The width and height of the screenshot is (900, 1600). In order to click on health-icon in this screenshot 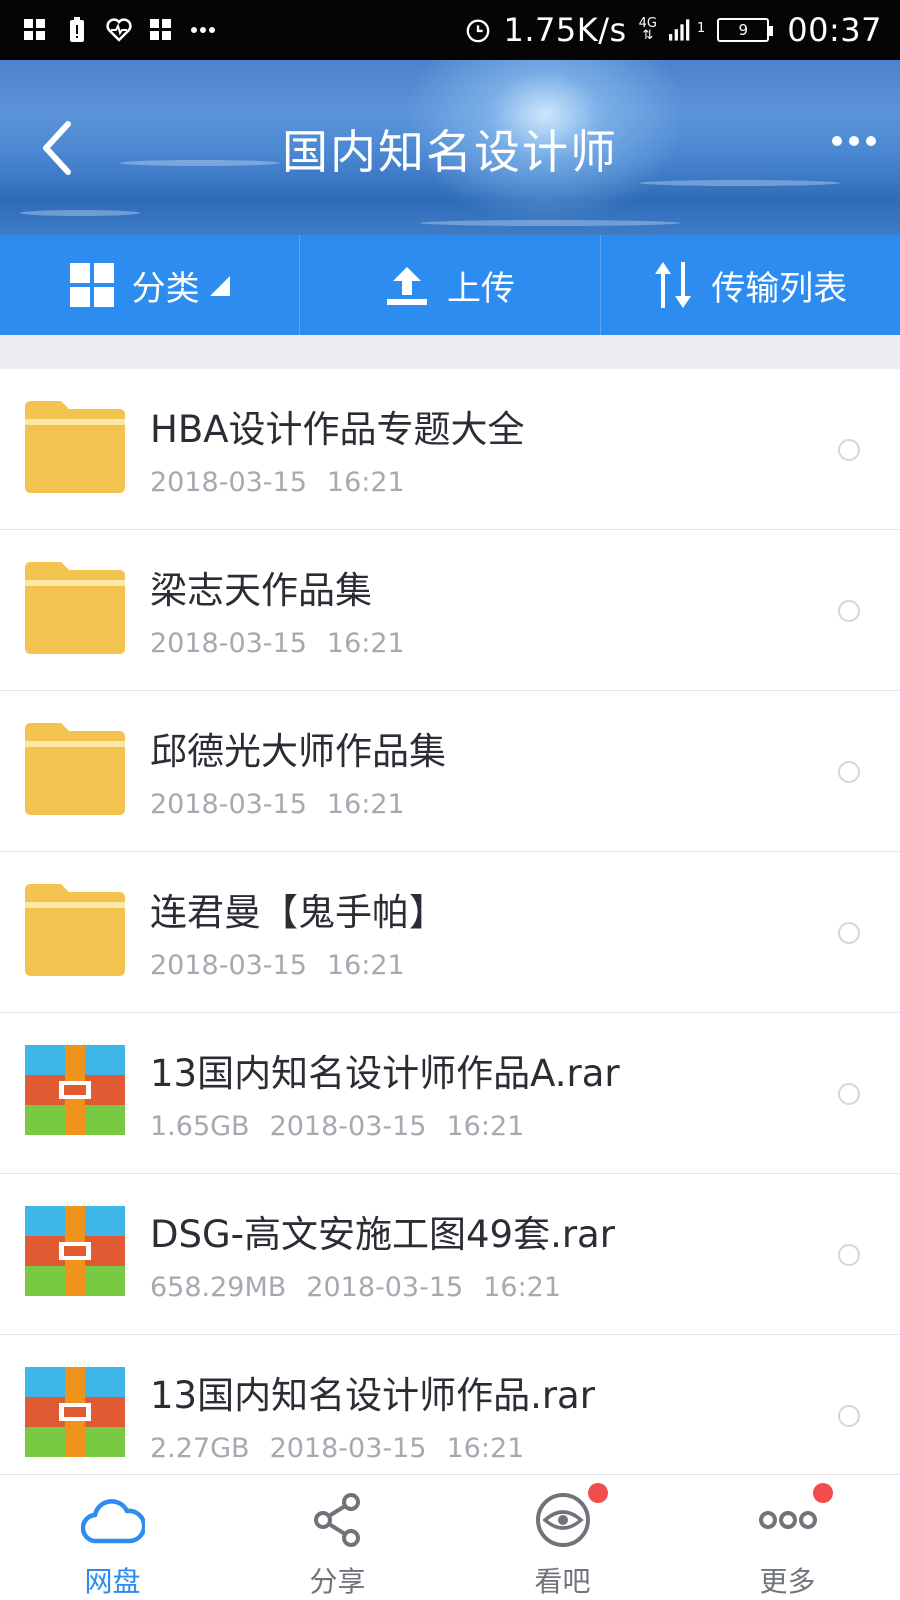, I will do `click(119, 30)`.